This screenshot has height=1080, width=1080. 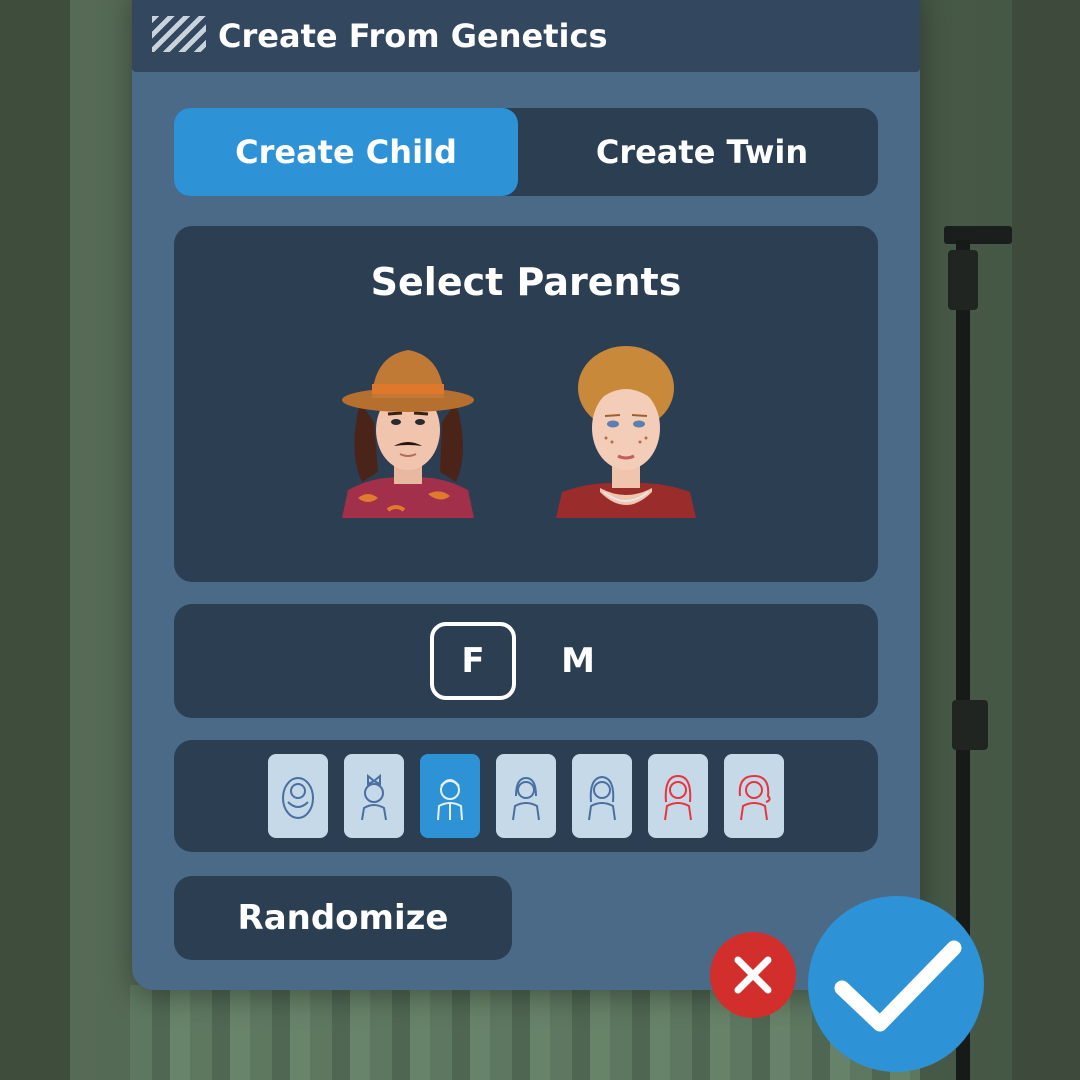 I want to click on age-baby-button, so click(x=298, y=796).